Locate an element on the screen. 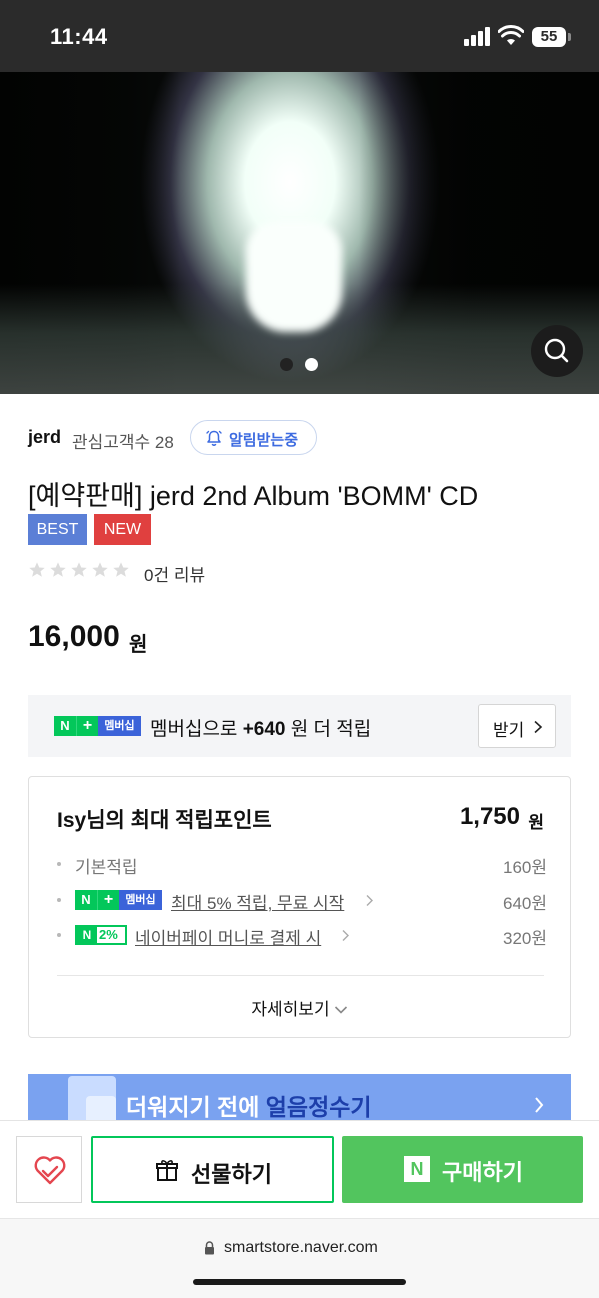 The image size is (599, 1298). promo-banner: 더워지기 전에 얼음정수기 is located at coordinates (299, 1097).